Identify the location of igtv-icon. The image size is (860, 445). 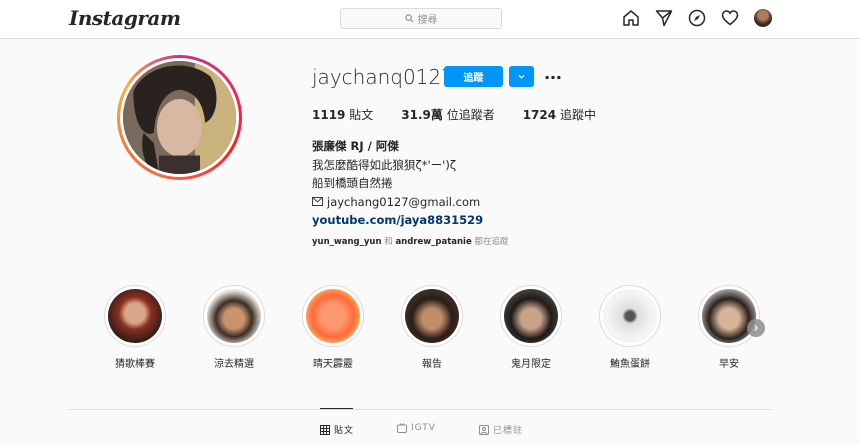
(402, 428).